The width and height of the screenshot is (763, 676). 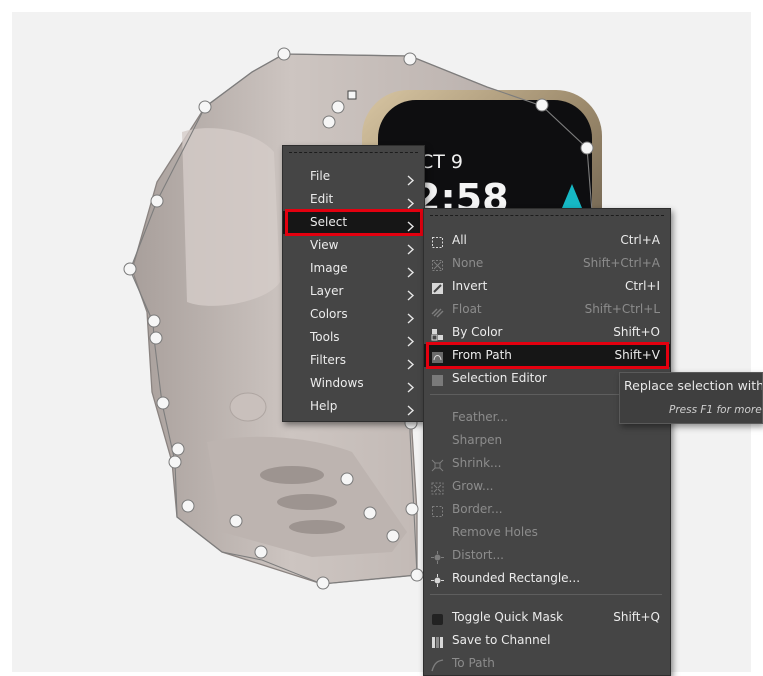 What do you see at coordinates (328, 360) in the screenshot?
I see `menu-item-label: Filters` at bounding box center [328, 360].